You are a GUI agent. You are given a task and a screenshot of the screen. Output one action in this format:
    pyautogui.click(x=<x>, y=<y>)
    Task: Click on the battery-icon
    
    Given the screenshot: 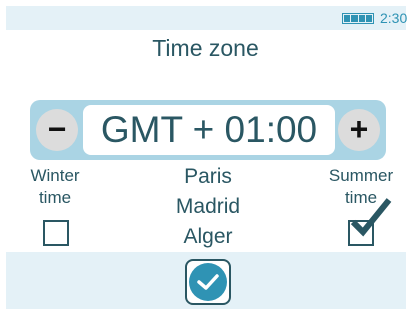 What is the action you would take?
    pyautogui.click(x=358, y=18)
    